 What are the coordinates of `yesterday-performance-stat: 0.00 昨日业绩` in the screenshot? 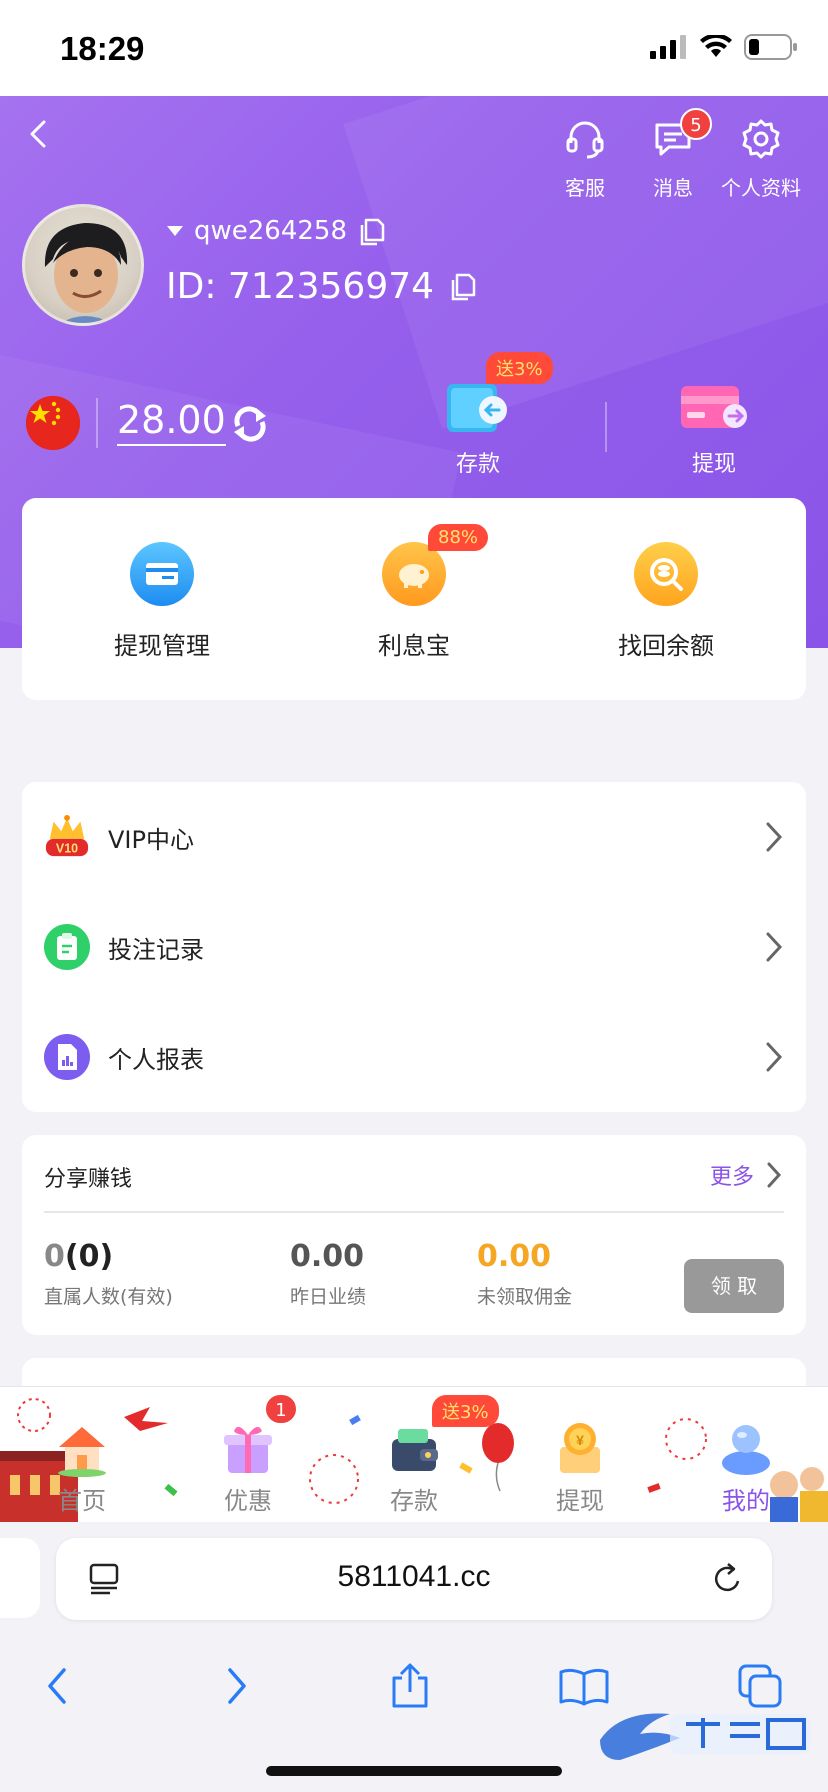 It's located at (328, 1274).